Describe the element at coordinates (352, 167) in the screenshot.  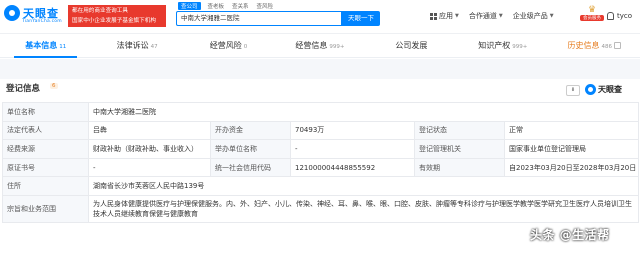
I see `value-credit-code: 121000004448855592` at that location.